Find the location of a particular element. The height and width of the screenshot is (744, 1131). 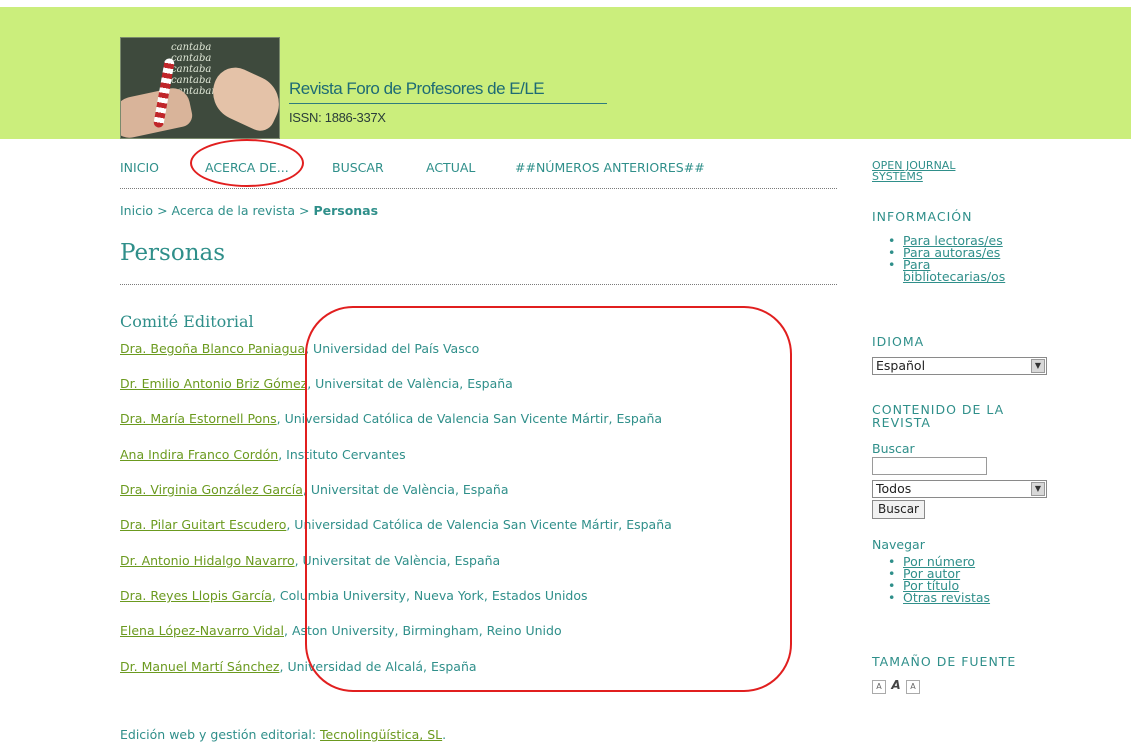

nav-inicio: INICIO is located at coordinates (139, 167).